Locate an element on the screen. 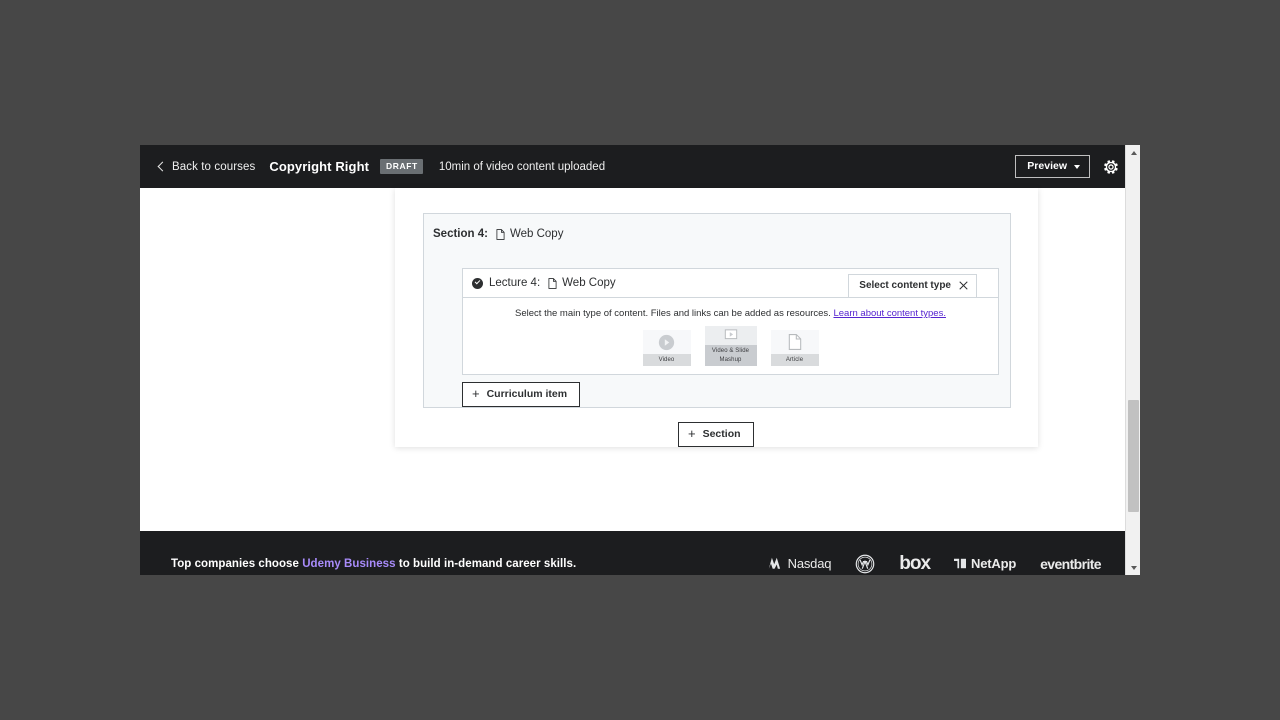 Image resolution: width=1280 pixels, height=720 pixels. volkswagen-logo is located at coordinates (865, 564).